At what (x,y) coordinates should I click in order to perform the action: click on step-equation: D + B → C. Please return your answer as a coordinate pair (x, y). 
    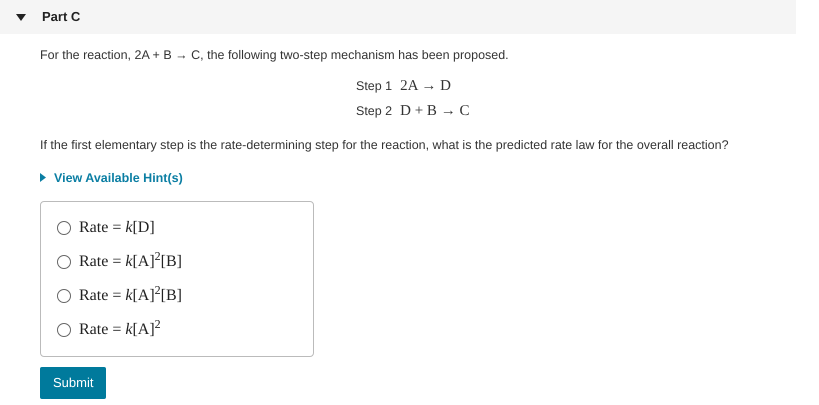
    Looking at the image, I should click on (435, 112).